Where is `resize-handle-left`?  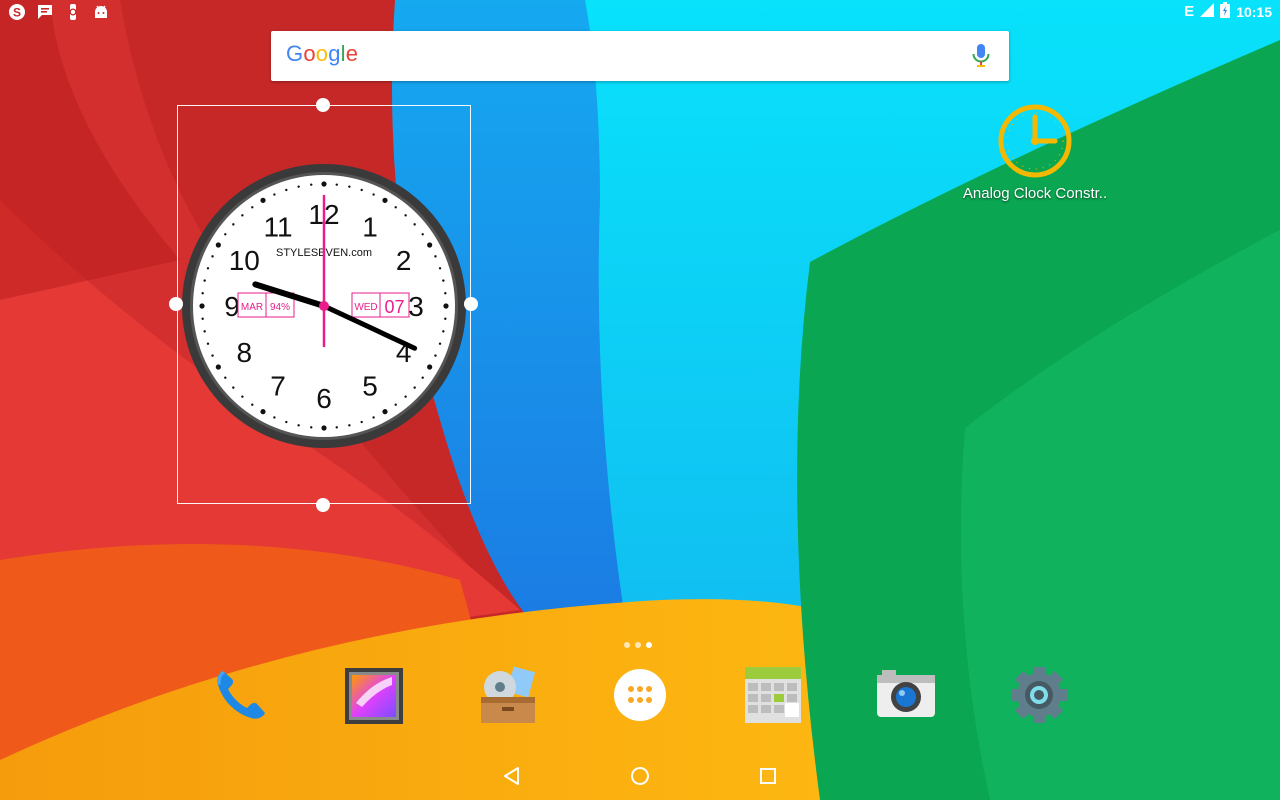
resize-handle-left is located at coordinates (176, 304).